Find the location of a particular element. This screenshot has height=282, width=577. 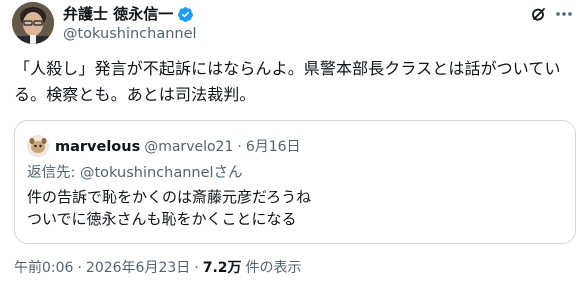

author-avatar-image is located at coordinates (33, 23).